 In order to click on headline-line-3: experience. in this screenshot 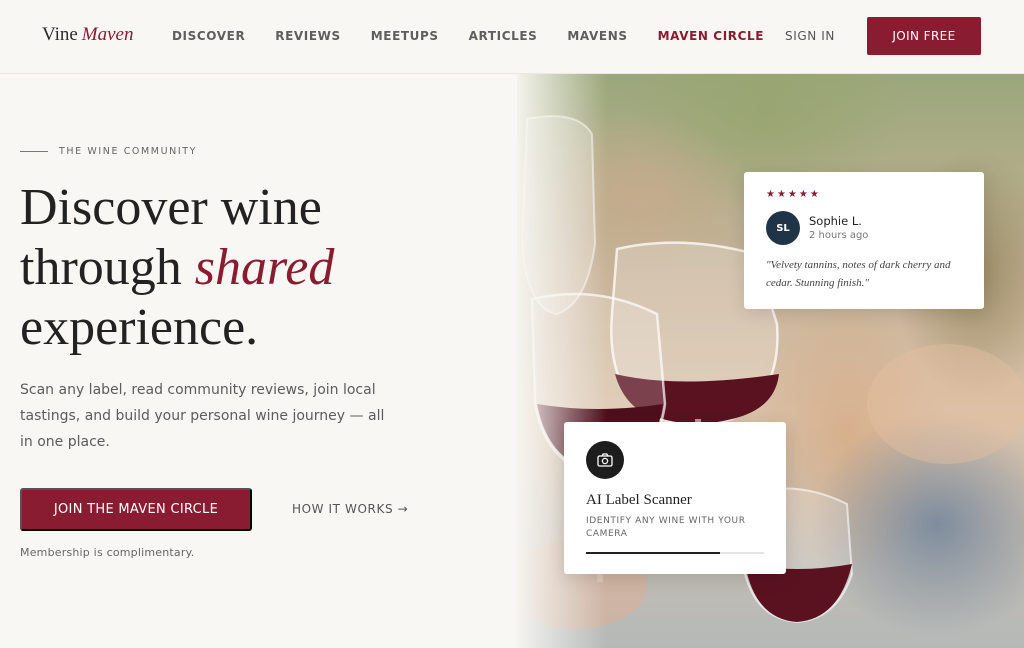, I will do `click(139, 327)`.